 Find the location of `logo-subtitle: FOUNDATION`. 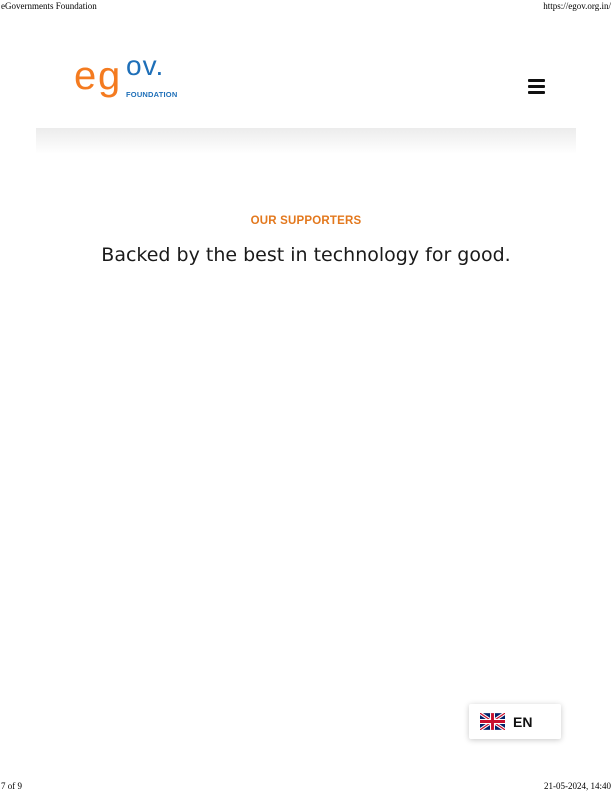

logo-subtitle: FOUNDATION is located at coordinates (152, 94).